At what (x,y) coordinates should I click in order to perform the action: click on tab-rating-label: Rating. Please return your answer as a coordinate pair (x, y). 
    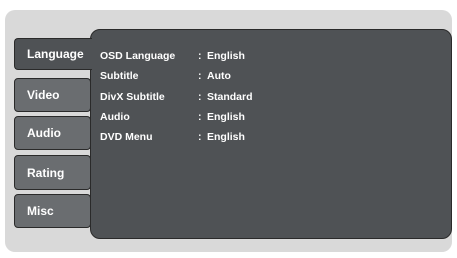
    Looking at the image, I should click on (46, 172).